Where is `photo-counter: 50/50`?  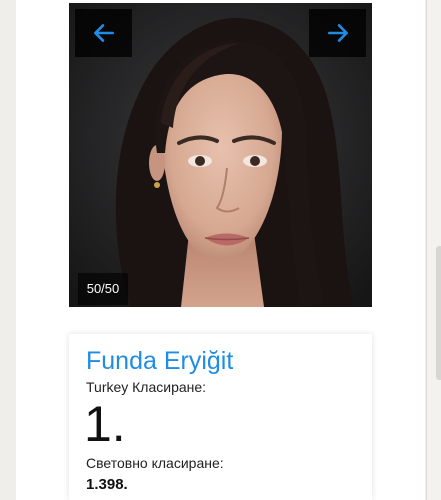 photo-counter: 50/50 is located at coordinates (103, 289).